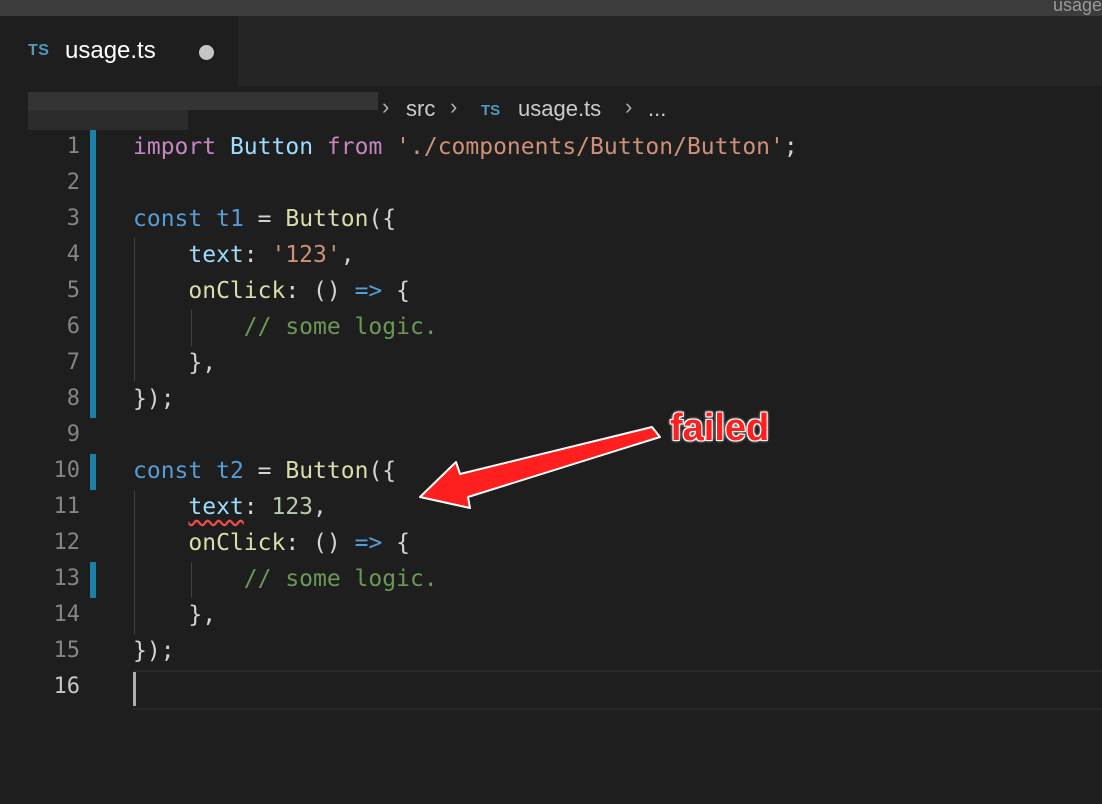 This screenshot has height=804, width=1102. I want to click on code-text: const t1 = Button({, so click(265, 219).